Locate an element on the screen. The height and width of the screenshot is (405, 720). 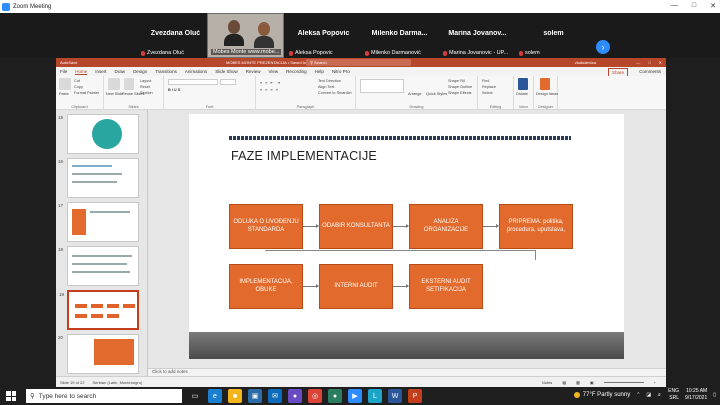
new-slide-icon is located at coordinates (114, 84).